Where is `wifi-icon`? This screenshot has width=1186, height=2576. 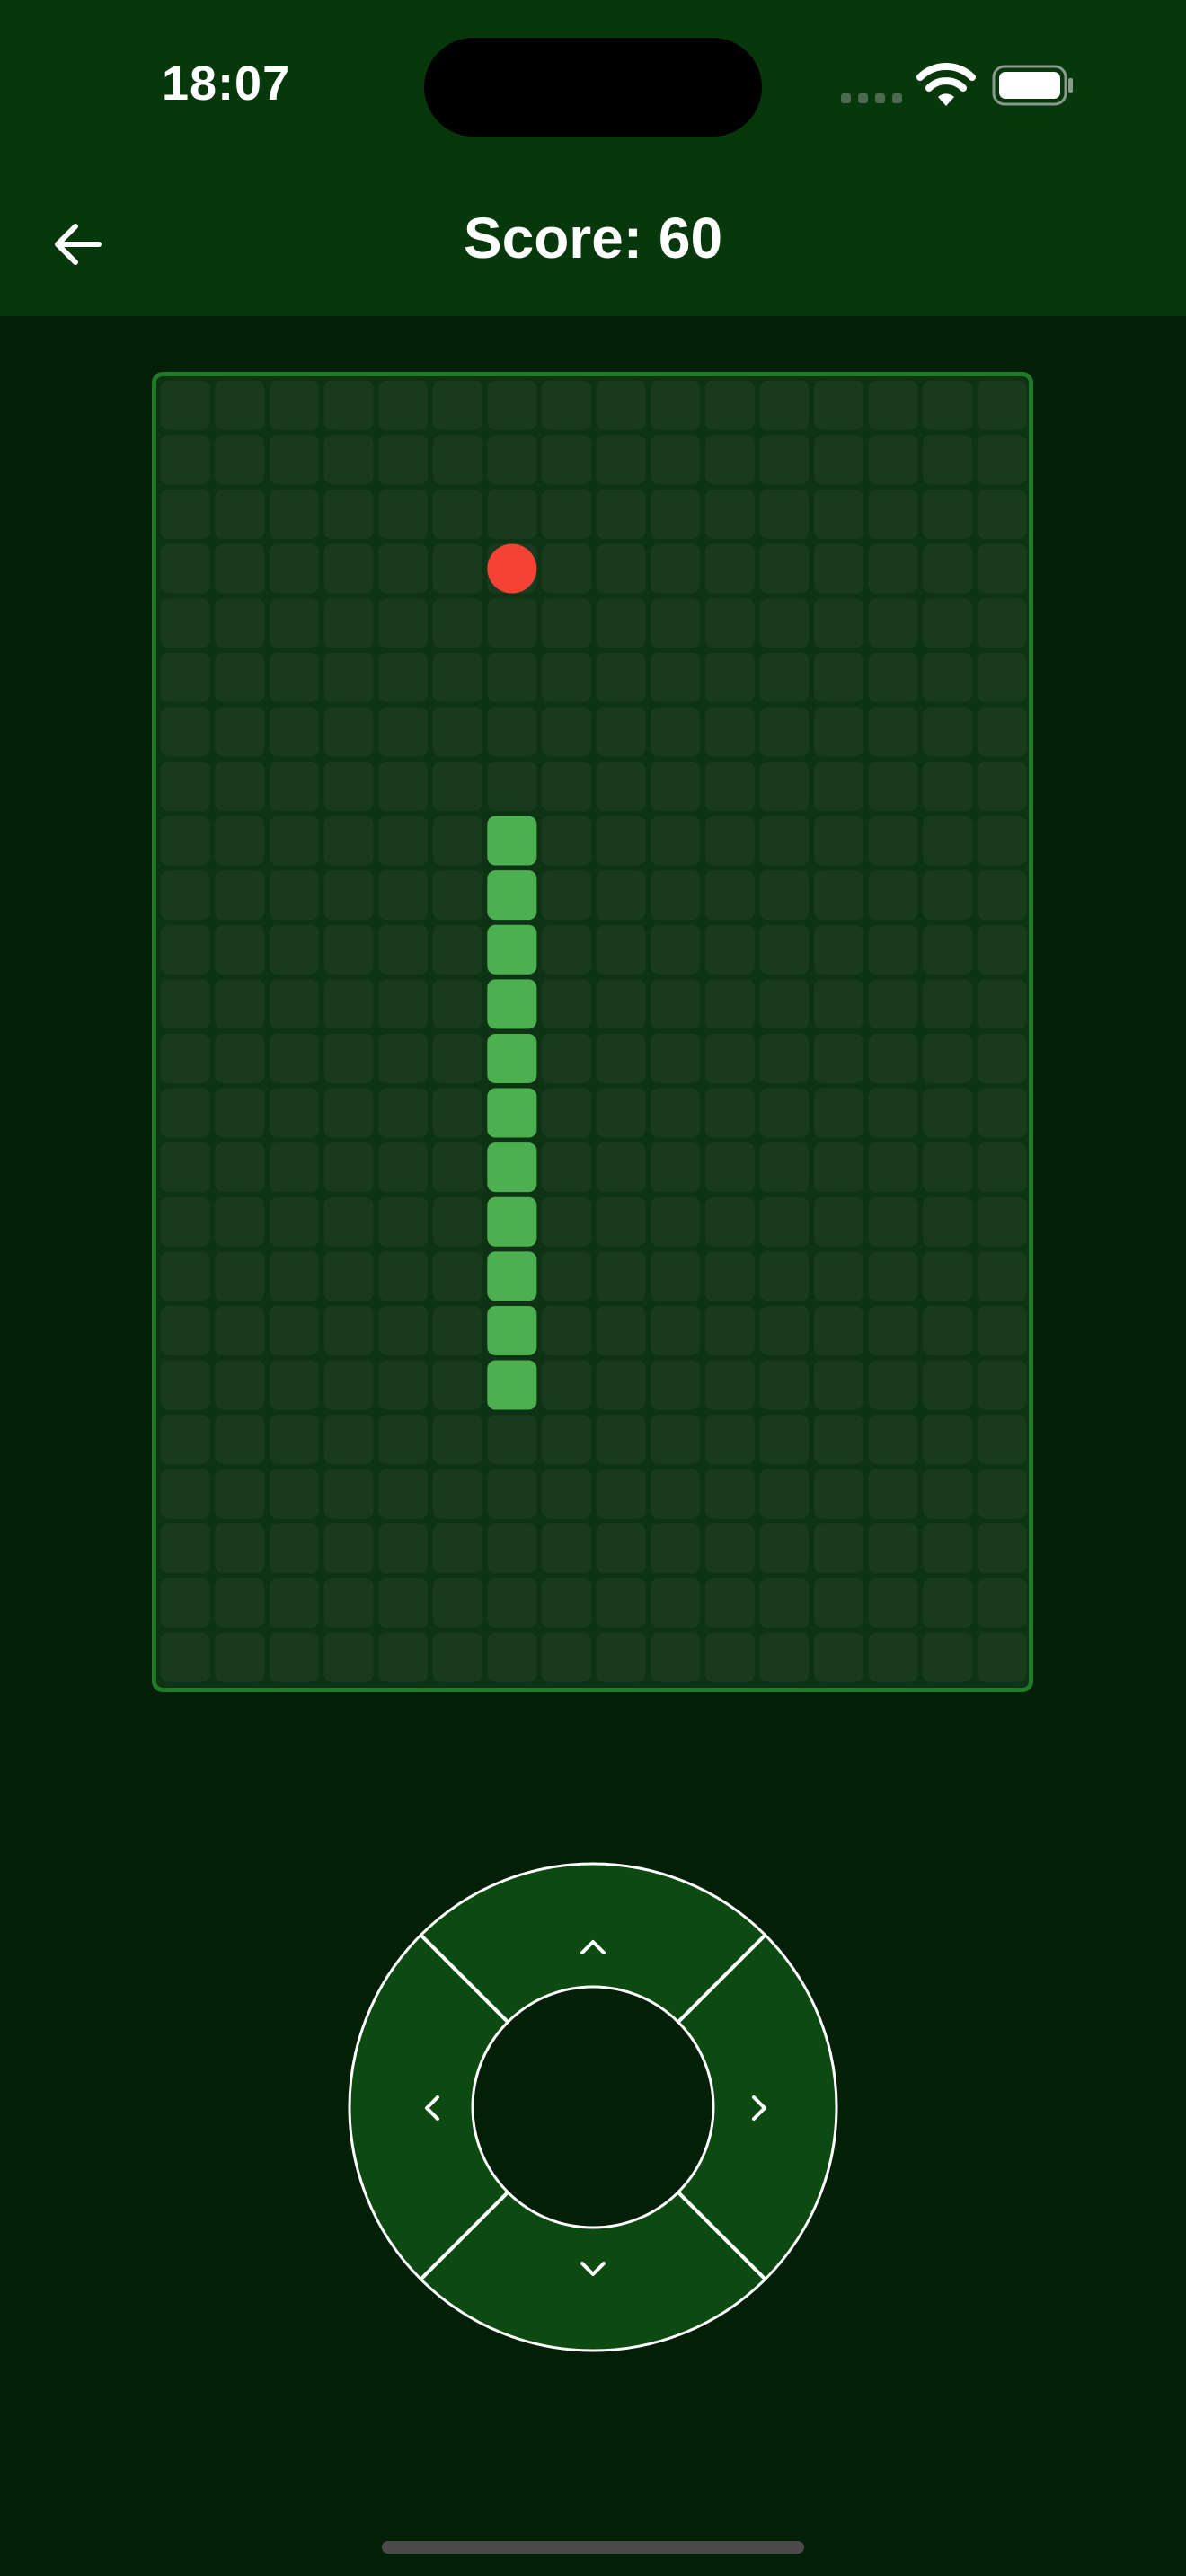 wifi-icon is located at coordinates (946, 84).